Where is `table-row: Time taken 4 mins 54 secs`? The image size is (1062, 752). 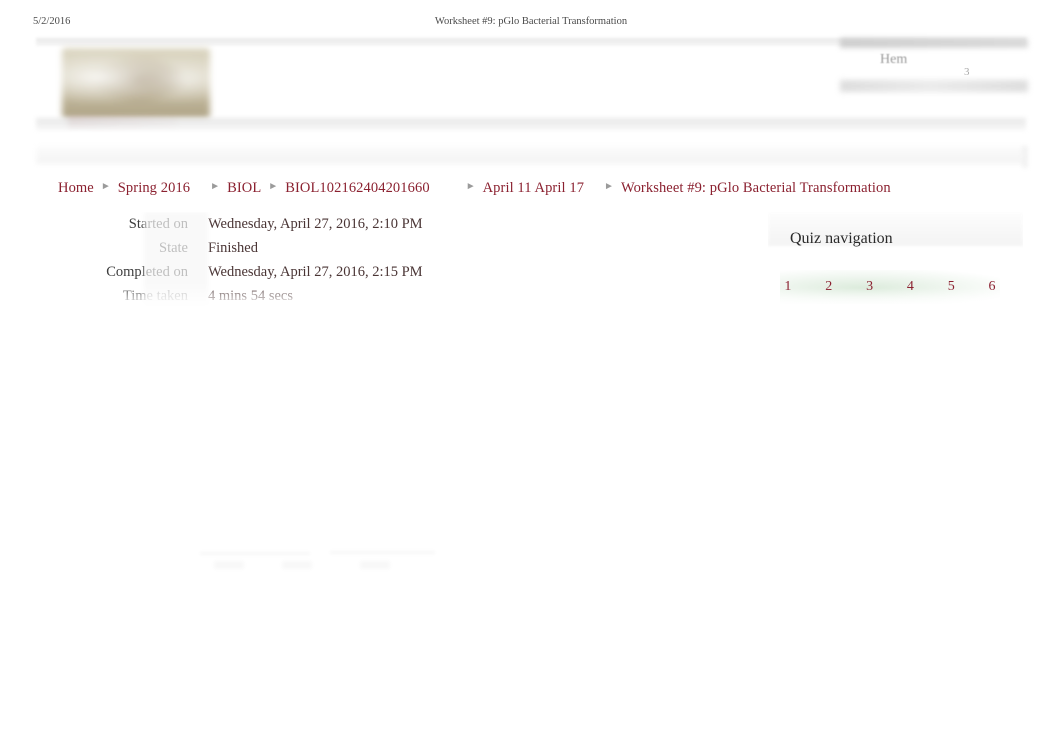 table-row: Time taken 4 mins 54 secs is located at coordinates (240, 296).